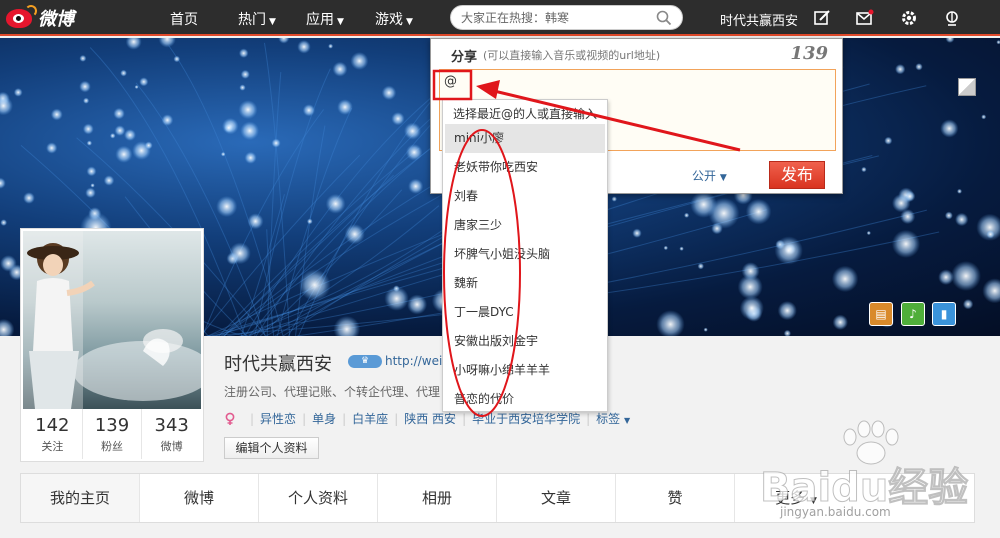  I want to click on share-title: 分享, so click(464, 57).